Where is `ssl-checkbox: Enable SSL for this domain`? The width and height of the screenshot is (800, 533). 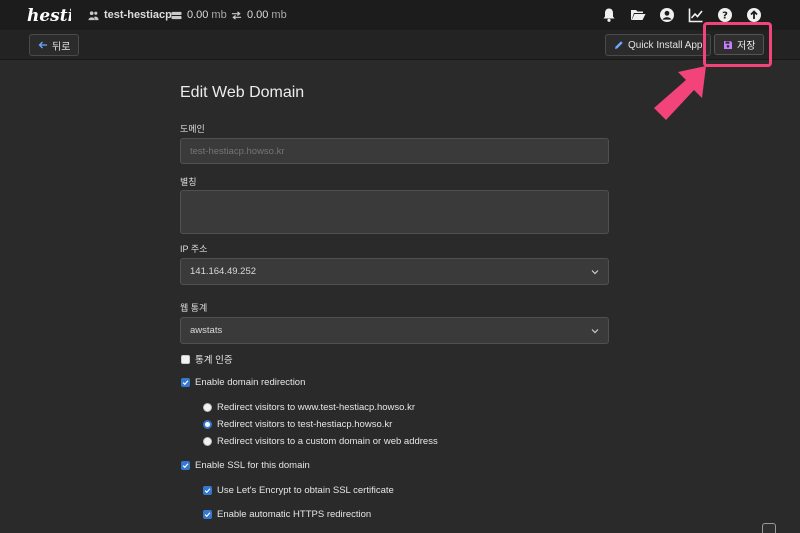
ssl-checkbox: Enable SSL for this domain is located at coordinates (245, 465).